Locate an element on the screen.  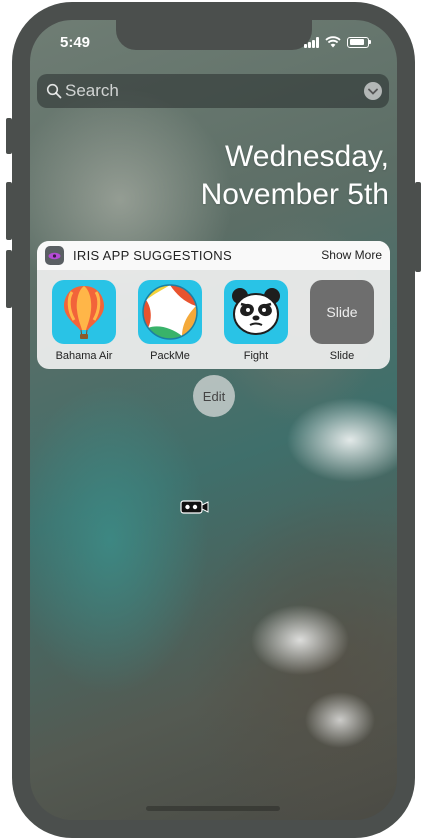
hot-air-balloon-icon is located at coordinates (84, 312).